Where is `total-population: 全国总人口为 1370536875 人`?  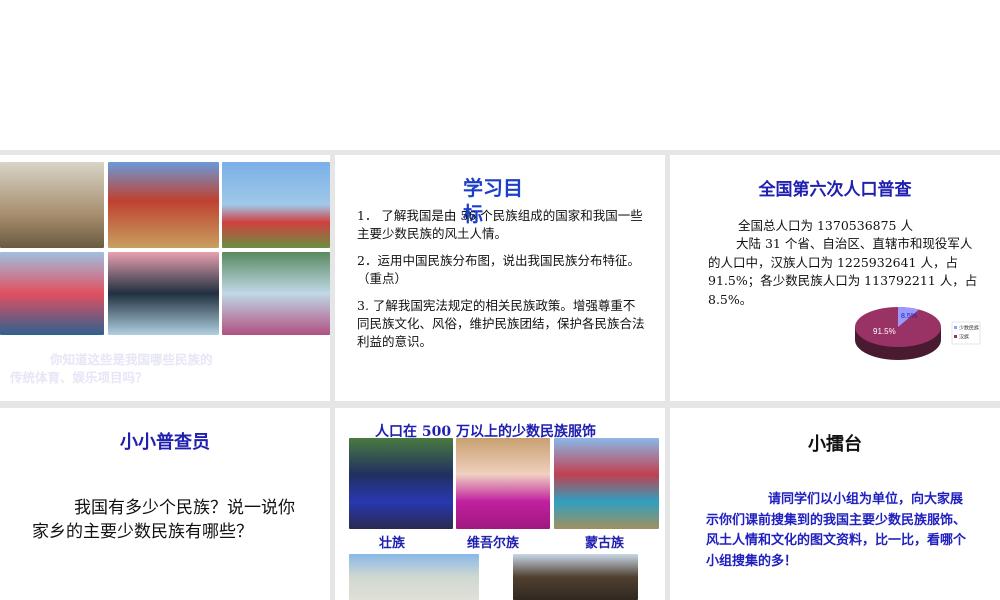 total-population: 全国总人口为 1370536875 人 is located at coordinates (825, 225).